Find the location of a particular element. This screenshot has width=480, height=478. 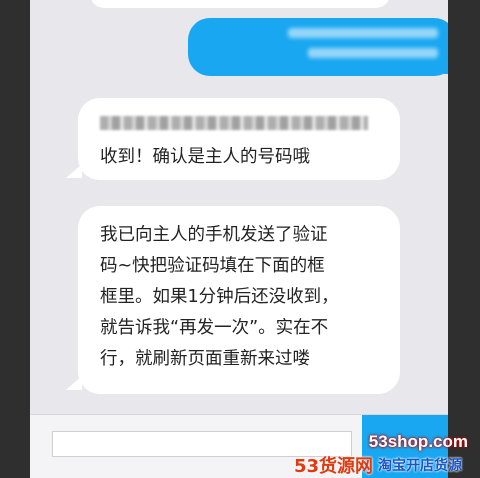

watermark-brand: 53货源网 is located at coordinates (334, 466).